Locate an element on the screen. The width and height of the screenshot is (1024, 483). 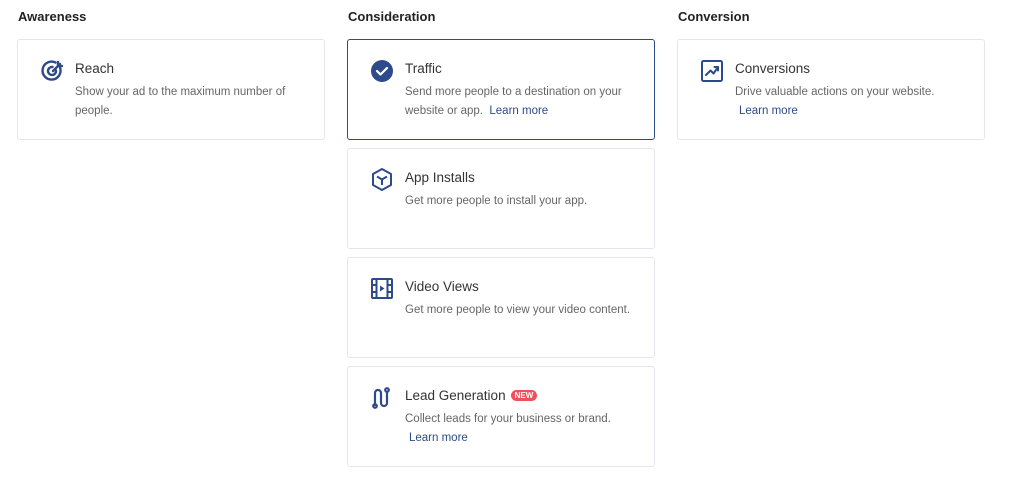
funnel-path-icon is located at coordinates (381, 398).